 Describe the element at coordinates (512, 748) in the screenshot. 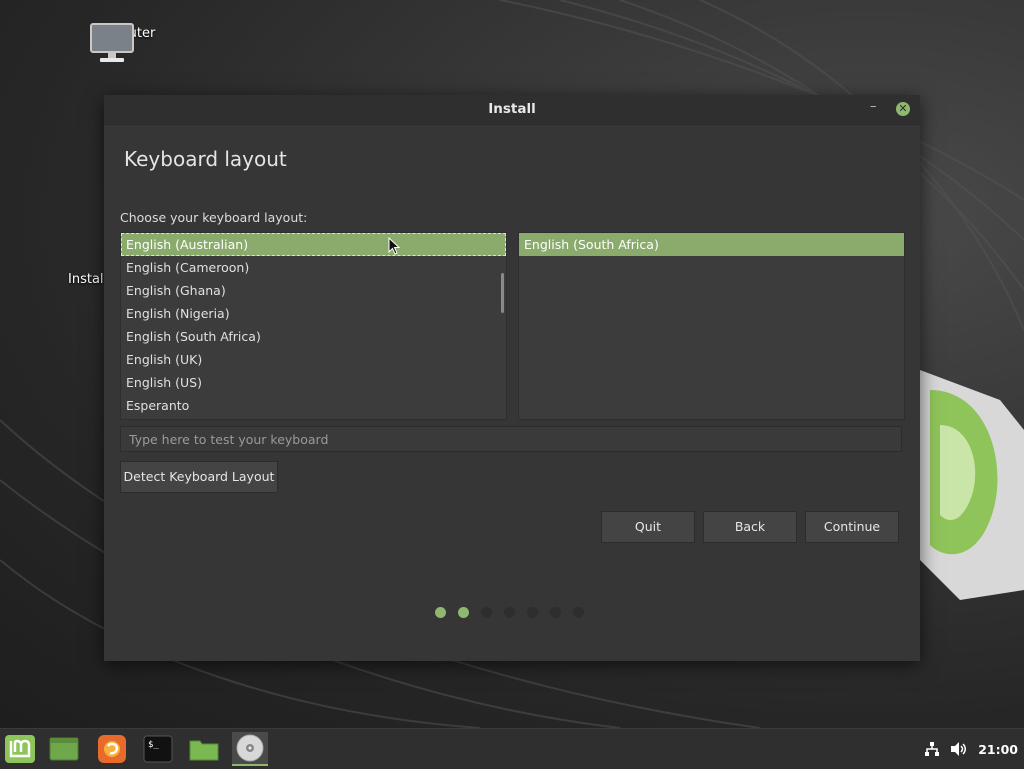

I see `taskbar: $_ 21:00` at that location.